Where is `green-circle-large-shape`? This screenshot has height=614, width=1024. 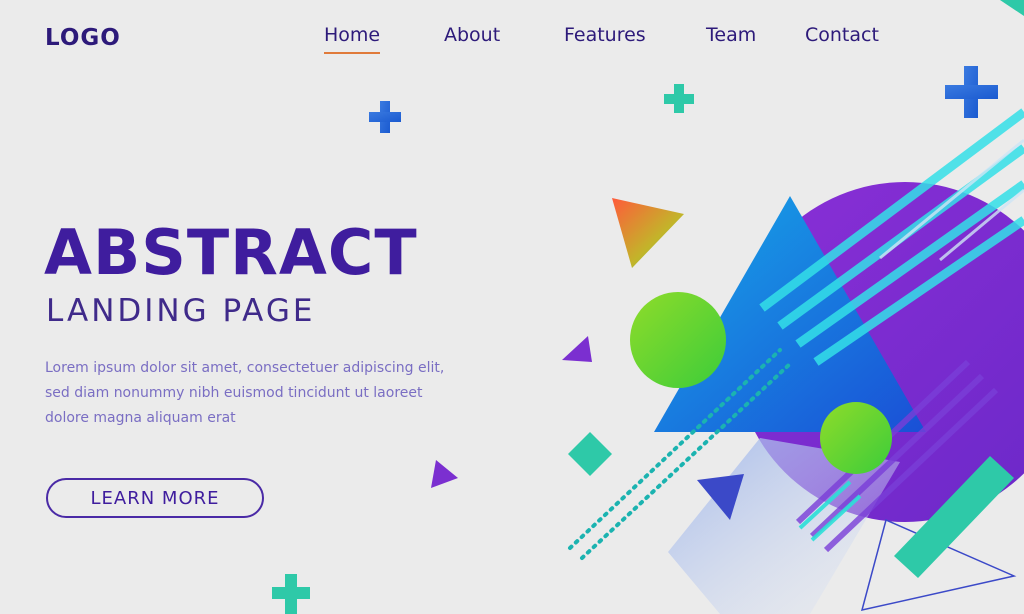 green-circle-large-shape is located at coordinates (678, 340).